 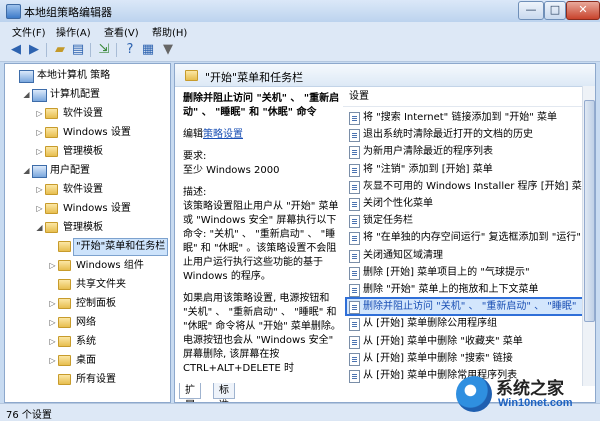 What do you see at coordinates (87, 323) in the screenshot?
I see `tree-item: ▷ 网络` at bounding box center [87, 323].